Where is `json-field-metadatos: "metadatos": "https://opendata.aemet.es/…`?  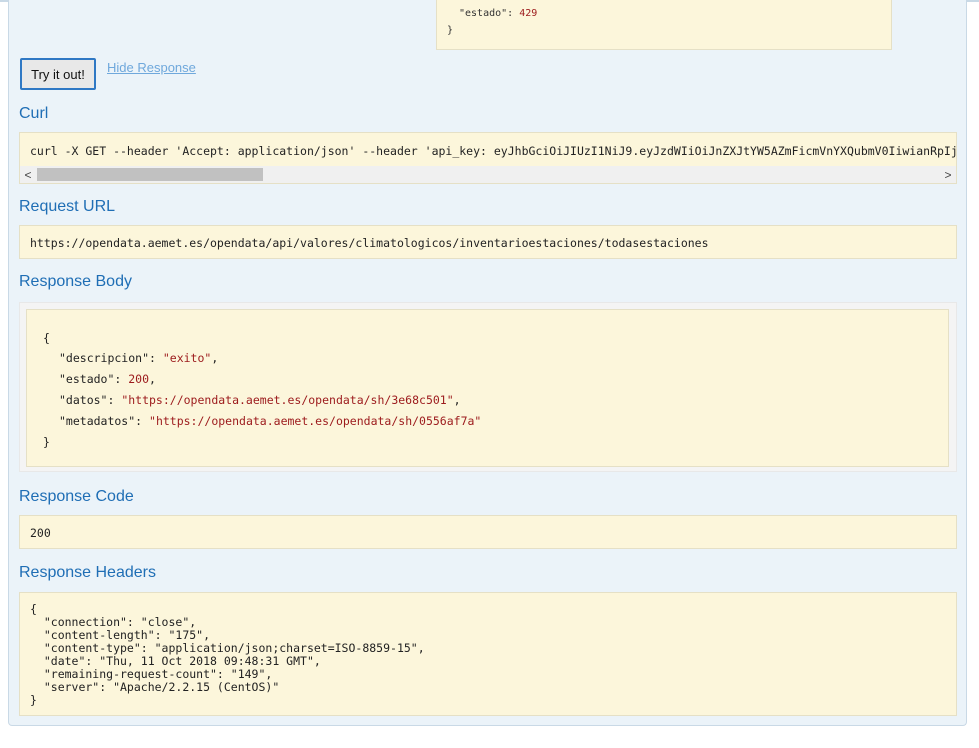 json-field-metadatos: "metadatos": "https://opendata.aemet.es/… is located at coordinates (270, 421).